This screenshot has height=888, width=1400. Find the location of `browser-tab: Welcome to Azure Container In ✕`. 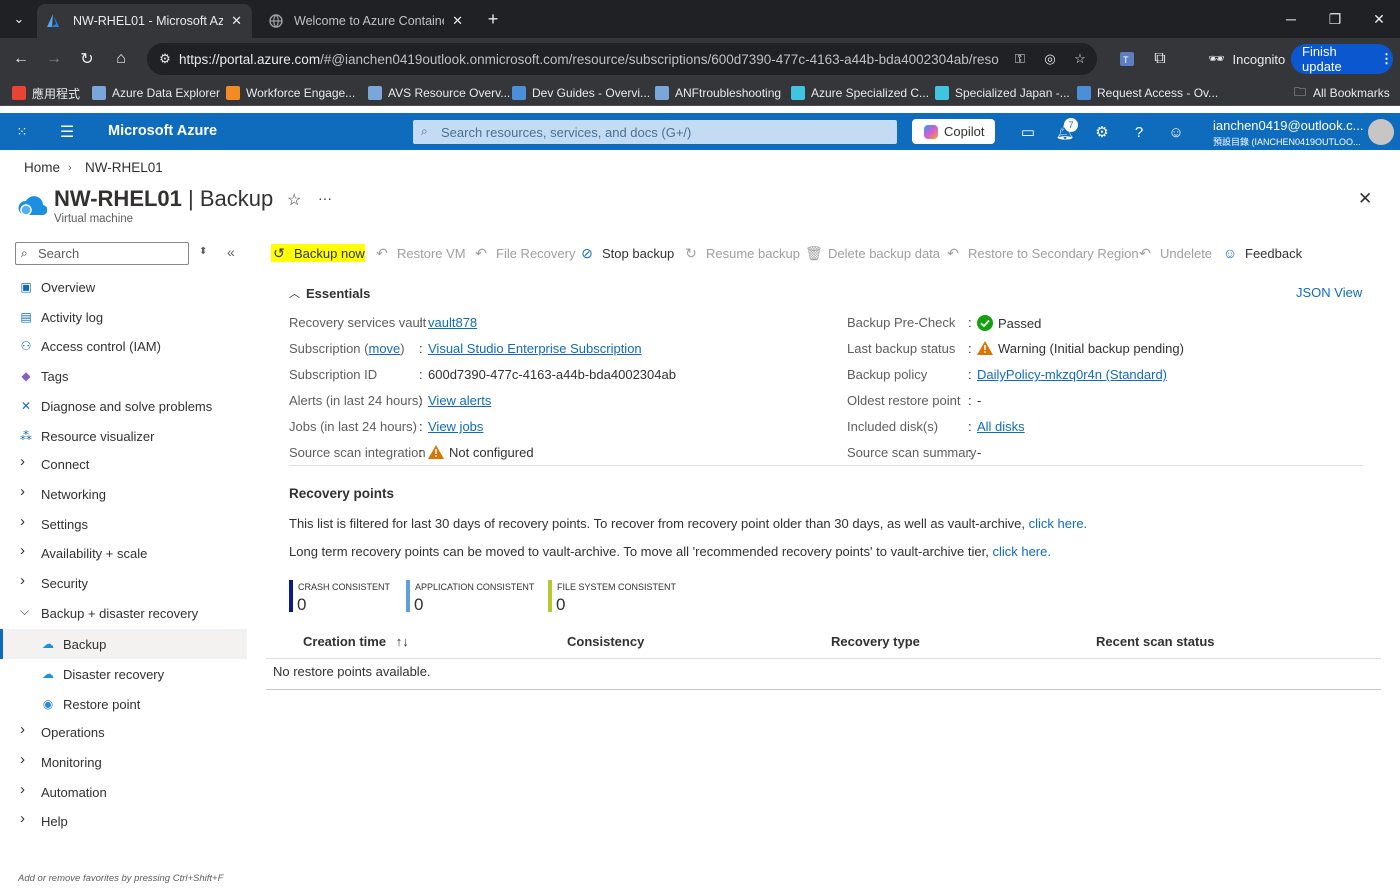

browser-tab: Welcome to Azure Container In ✕ is located at coordinates (365, 21).